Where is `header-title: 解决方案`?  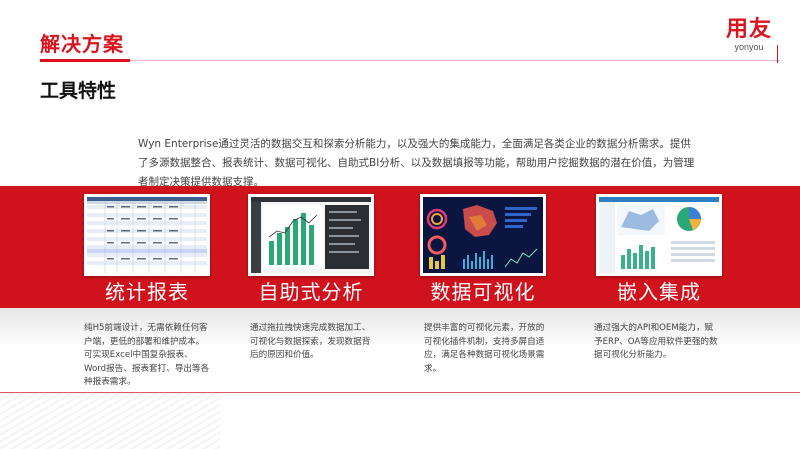 header-title: 解决方案 is located at coordinates (82, 44).